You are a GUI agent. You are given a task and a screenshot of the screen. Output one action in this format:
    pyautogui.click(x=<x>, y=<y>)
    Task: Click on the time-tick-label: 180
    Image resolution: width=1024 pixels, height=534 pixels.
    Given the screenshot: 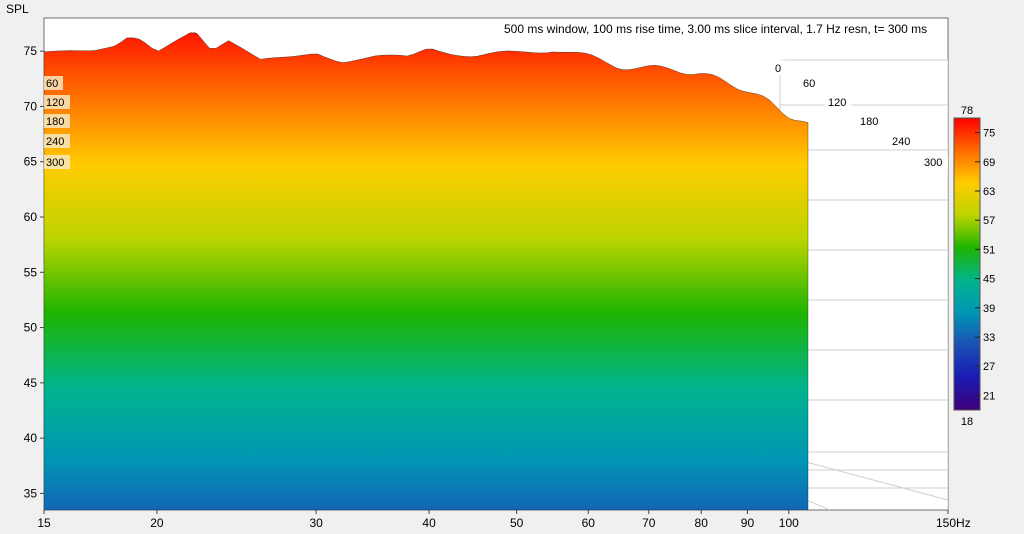 What is the action you would take?
    pyautogui.click(x=869, y=122)
    